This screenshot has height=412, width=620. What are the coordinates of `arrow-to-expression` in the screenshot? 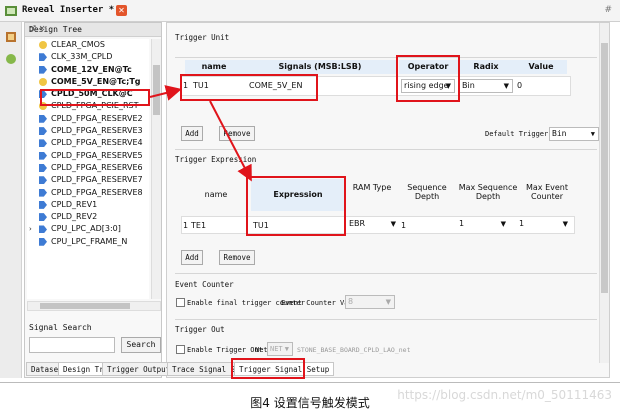 It's located at (230, 141).